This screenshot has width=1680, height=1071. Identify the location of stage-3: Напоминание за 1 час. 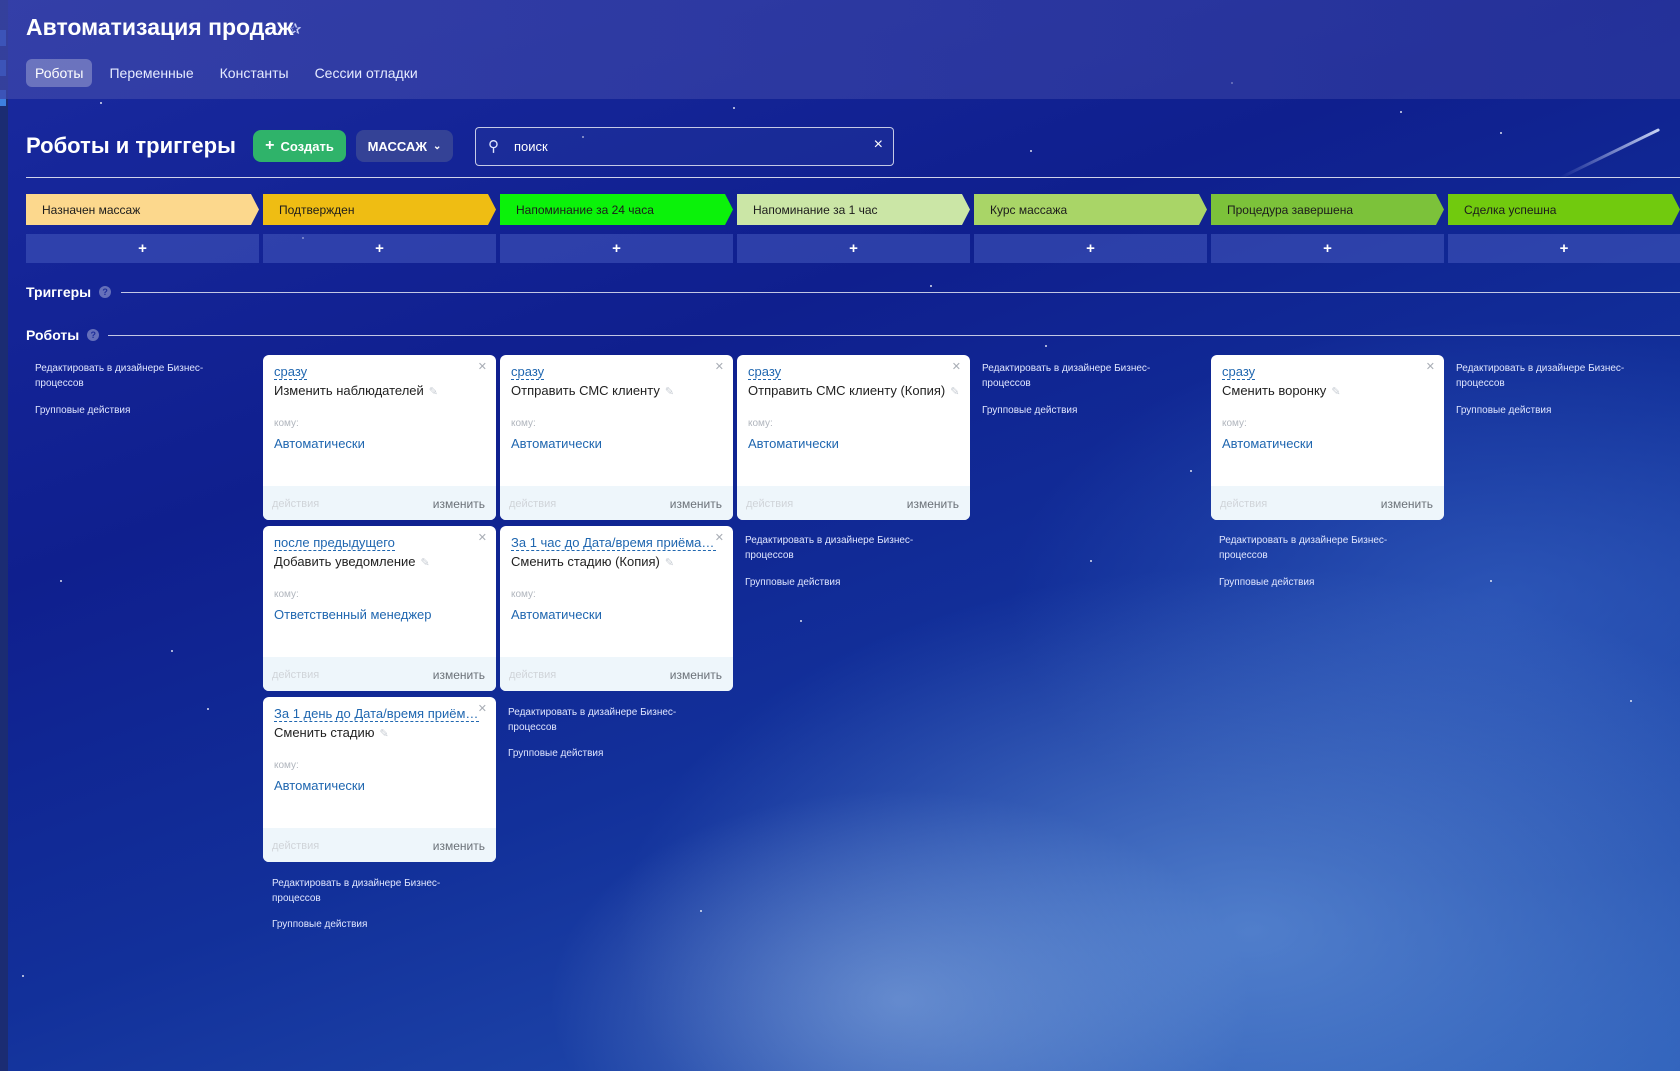
(853, 209).